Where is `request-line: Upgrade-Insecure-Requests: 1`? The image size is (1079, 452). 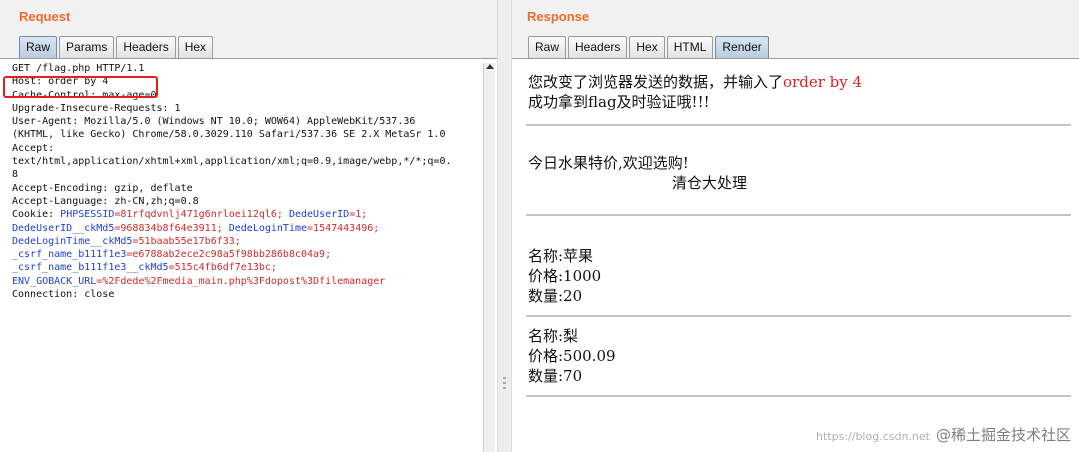
request-line: Upgrade-Insecure-Requests: 1 is located at coordinates (96, 108).